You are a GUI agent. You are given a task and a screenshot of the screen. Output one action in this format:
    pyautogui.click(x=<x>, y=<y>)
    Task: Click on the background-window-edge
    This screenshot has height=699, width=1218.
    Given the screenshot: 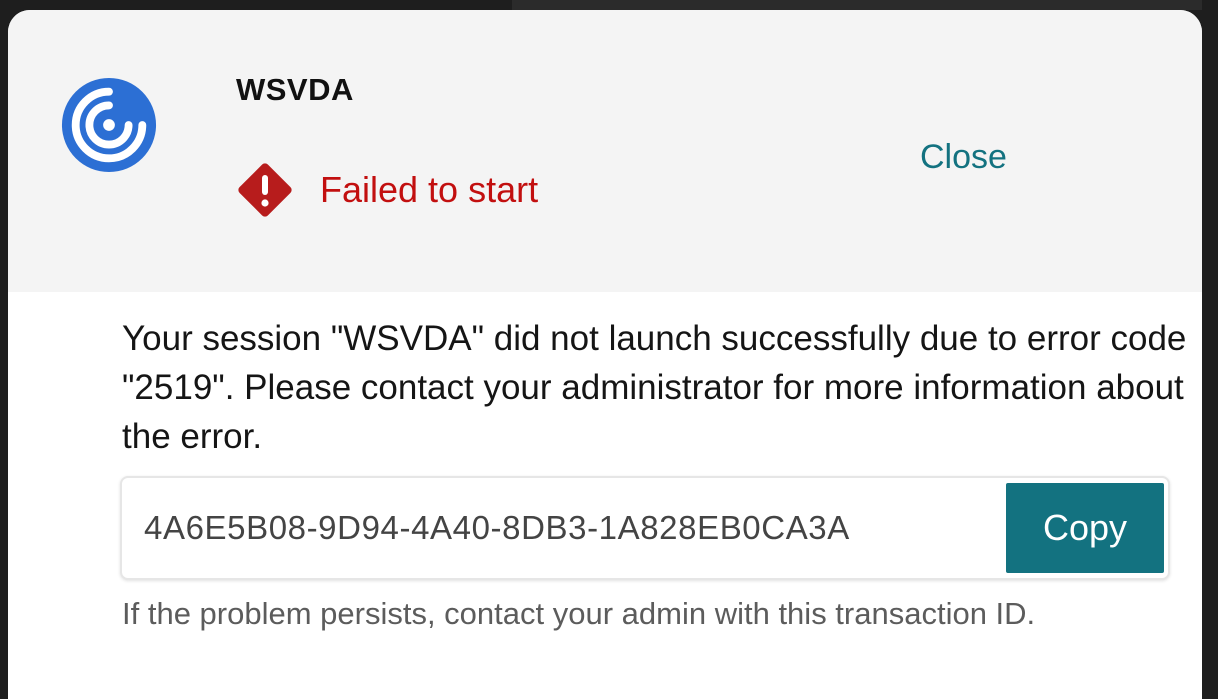 What is the action you would take?
    pyautogui.click(x=857, y=5)
    